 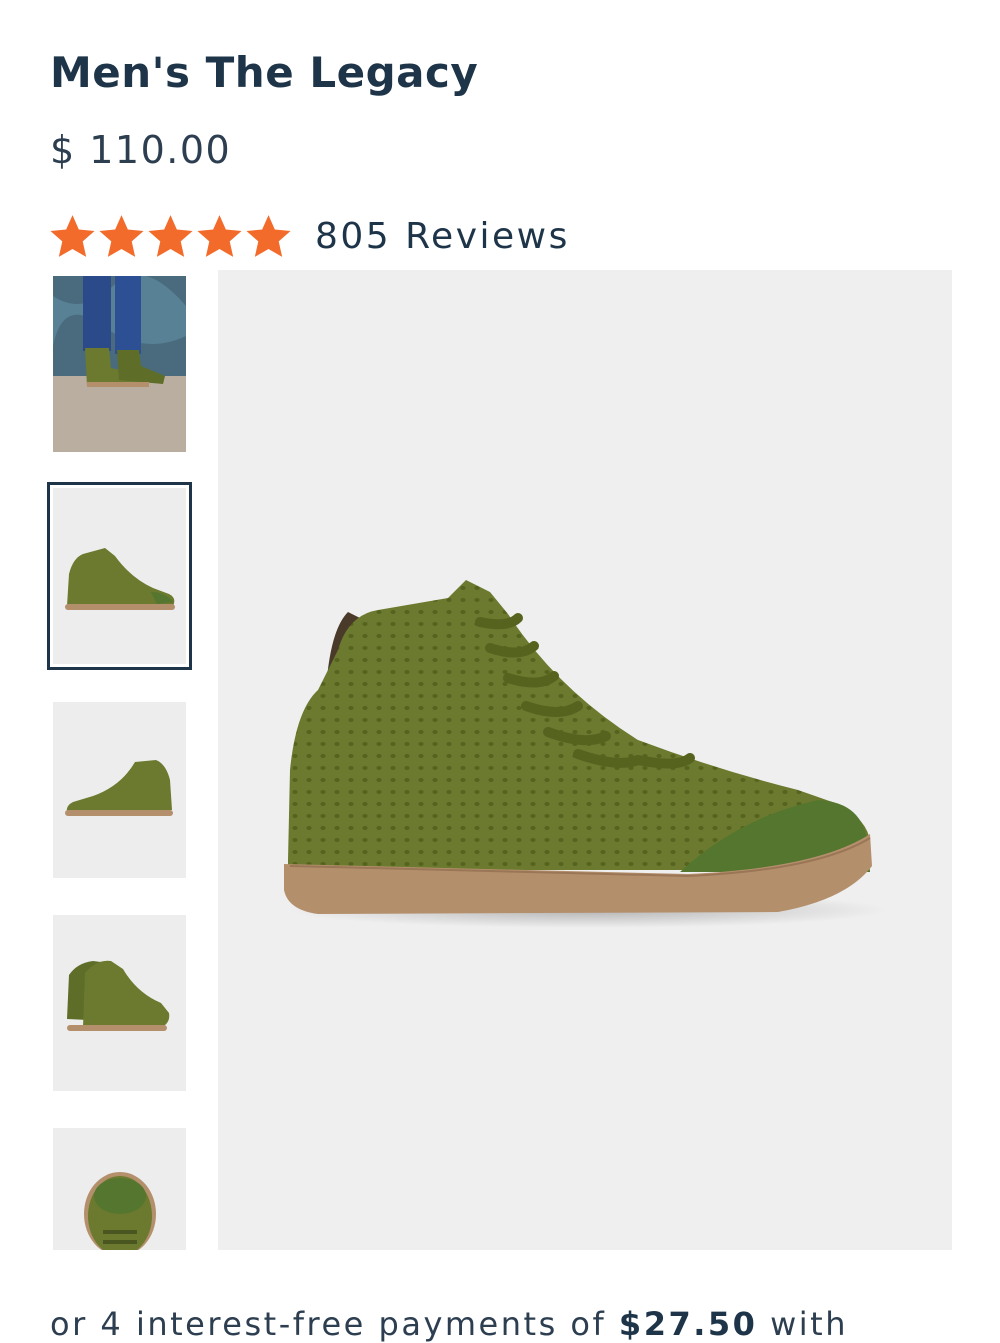 I want to click on thumbnail-top, so click(x=119, y=1189).